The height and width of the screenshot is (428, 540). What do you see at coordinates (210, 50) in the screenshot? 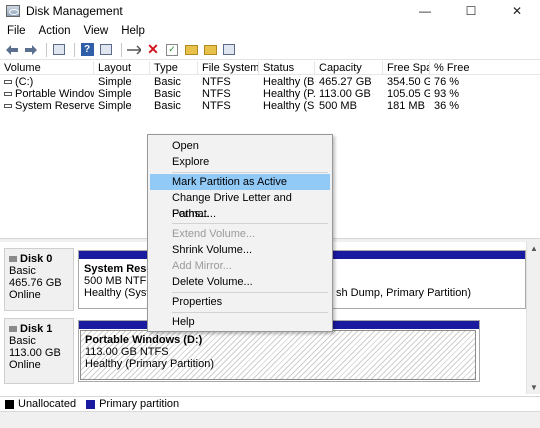
I see `explore-icon` at bounding box center [210, 50].